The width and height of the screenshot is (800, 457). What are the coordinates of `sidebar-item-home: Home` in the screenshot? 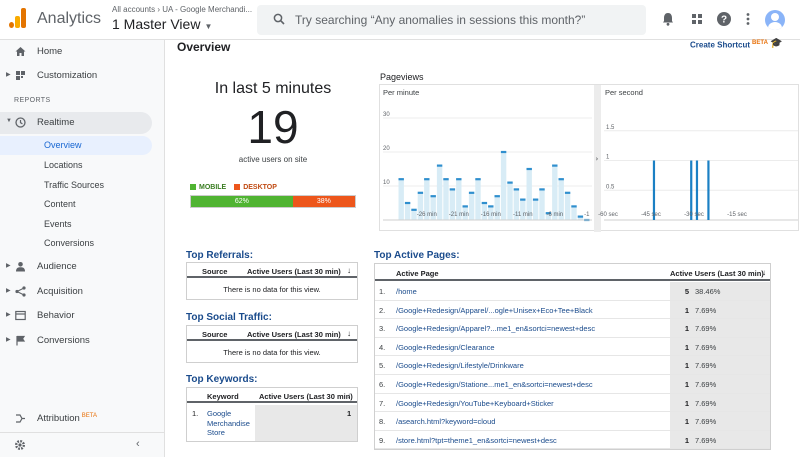 It's located at (82, 52).